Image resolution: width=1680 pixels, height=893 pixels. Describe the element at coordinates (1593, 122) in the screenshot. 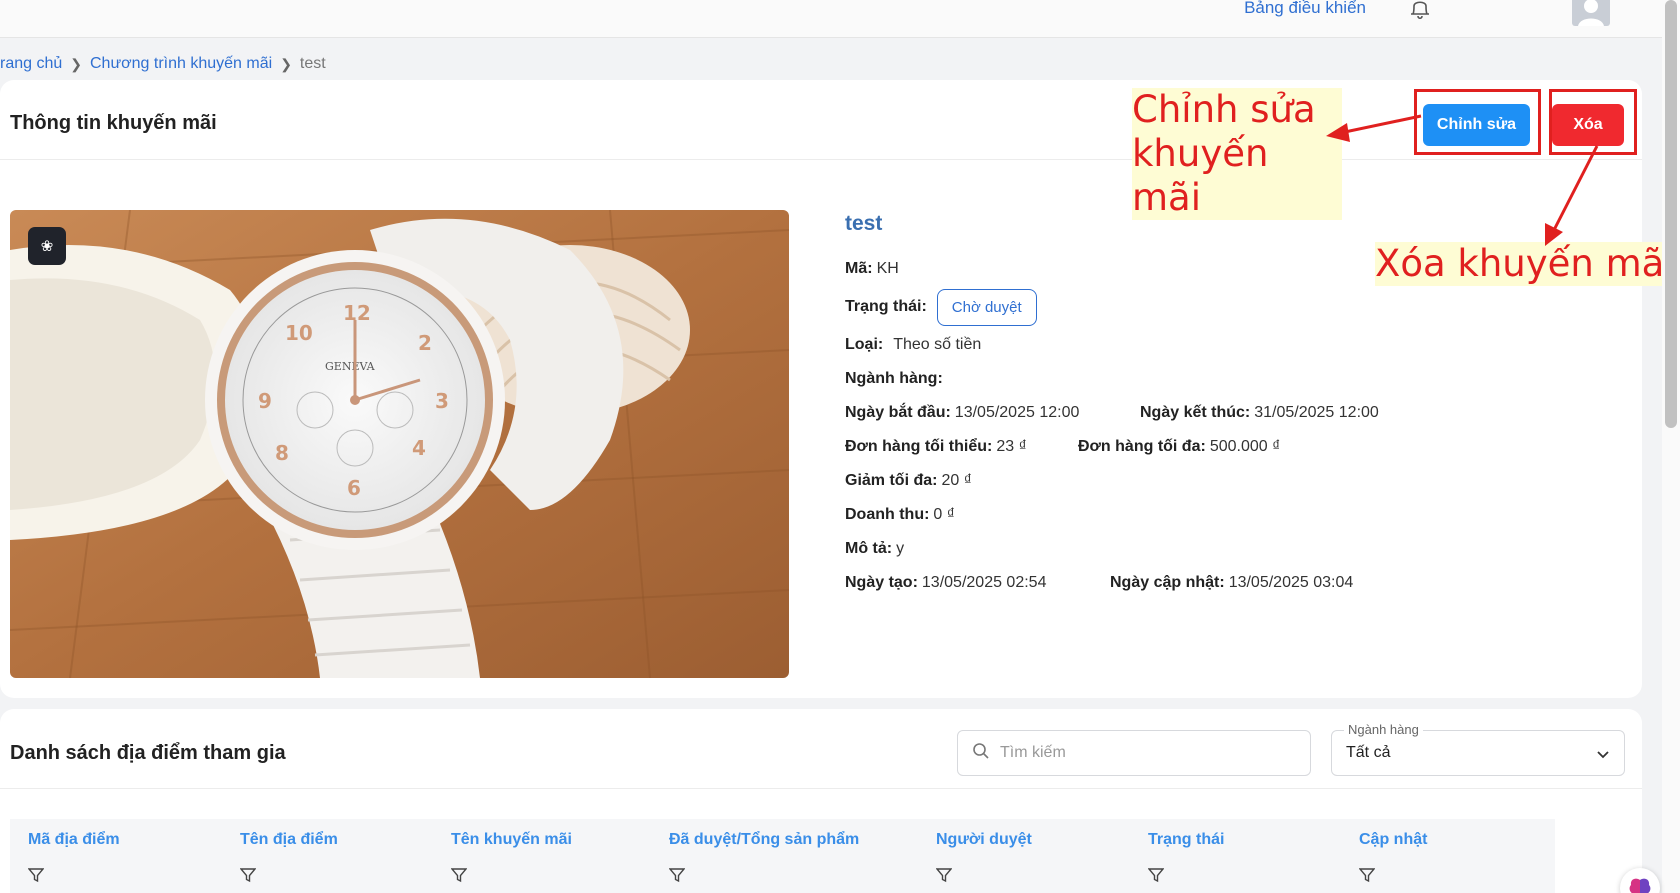

I see `delete-highlight-box` at that location.